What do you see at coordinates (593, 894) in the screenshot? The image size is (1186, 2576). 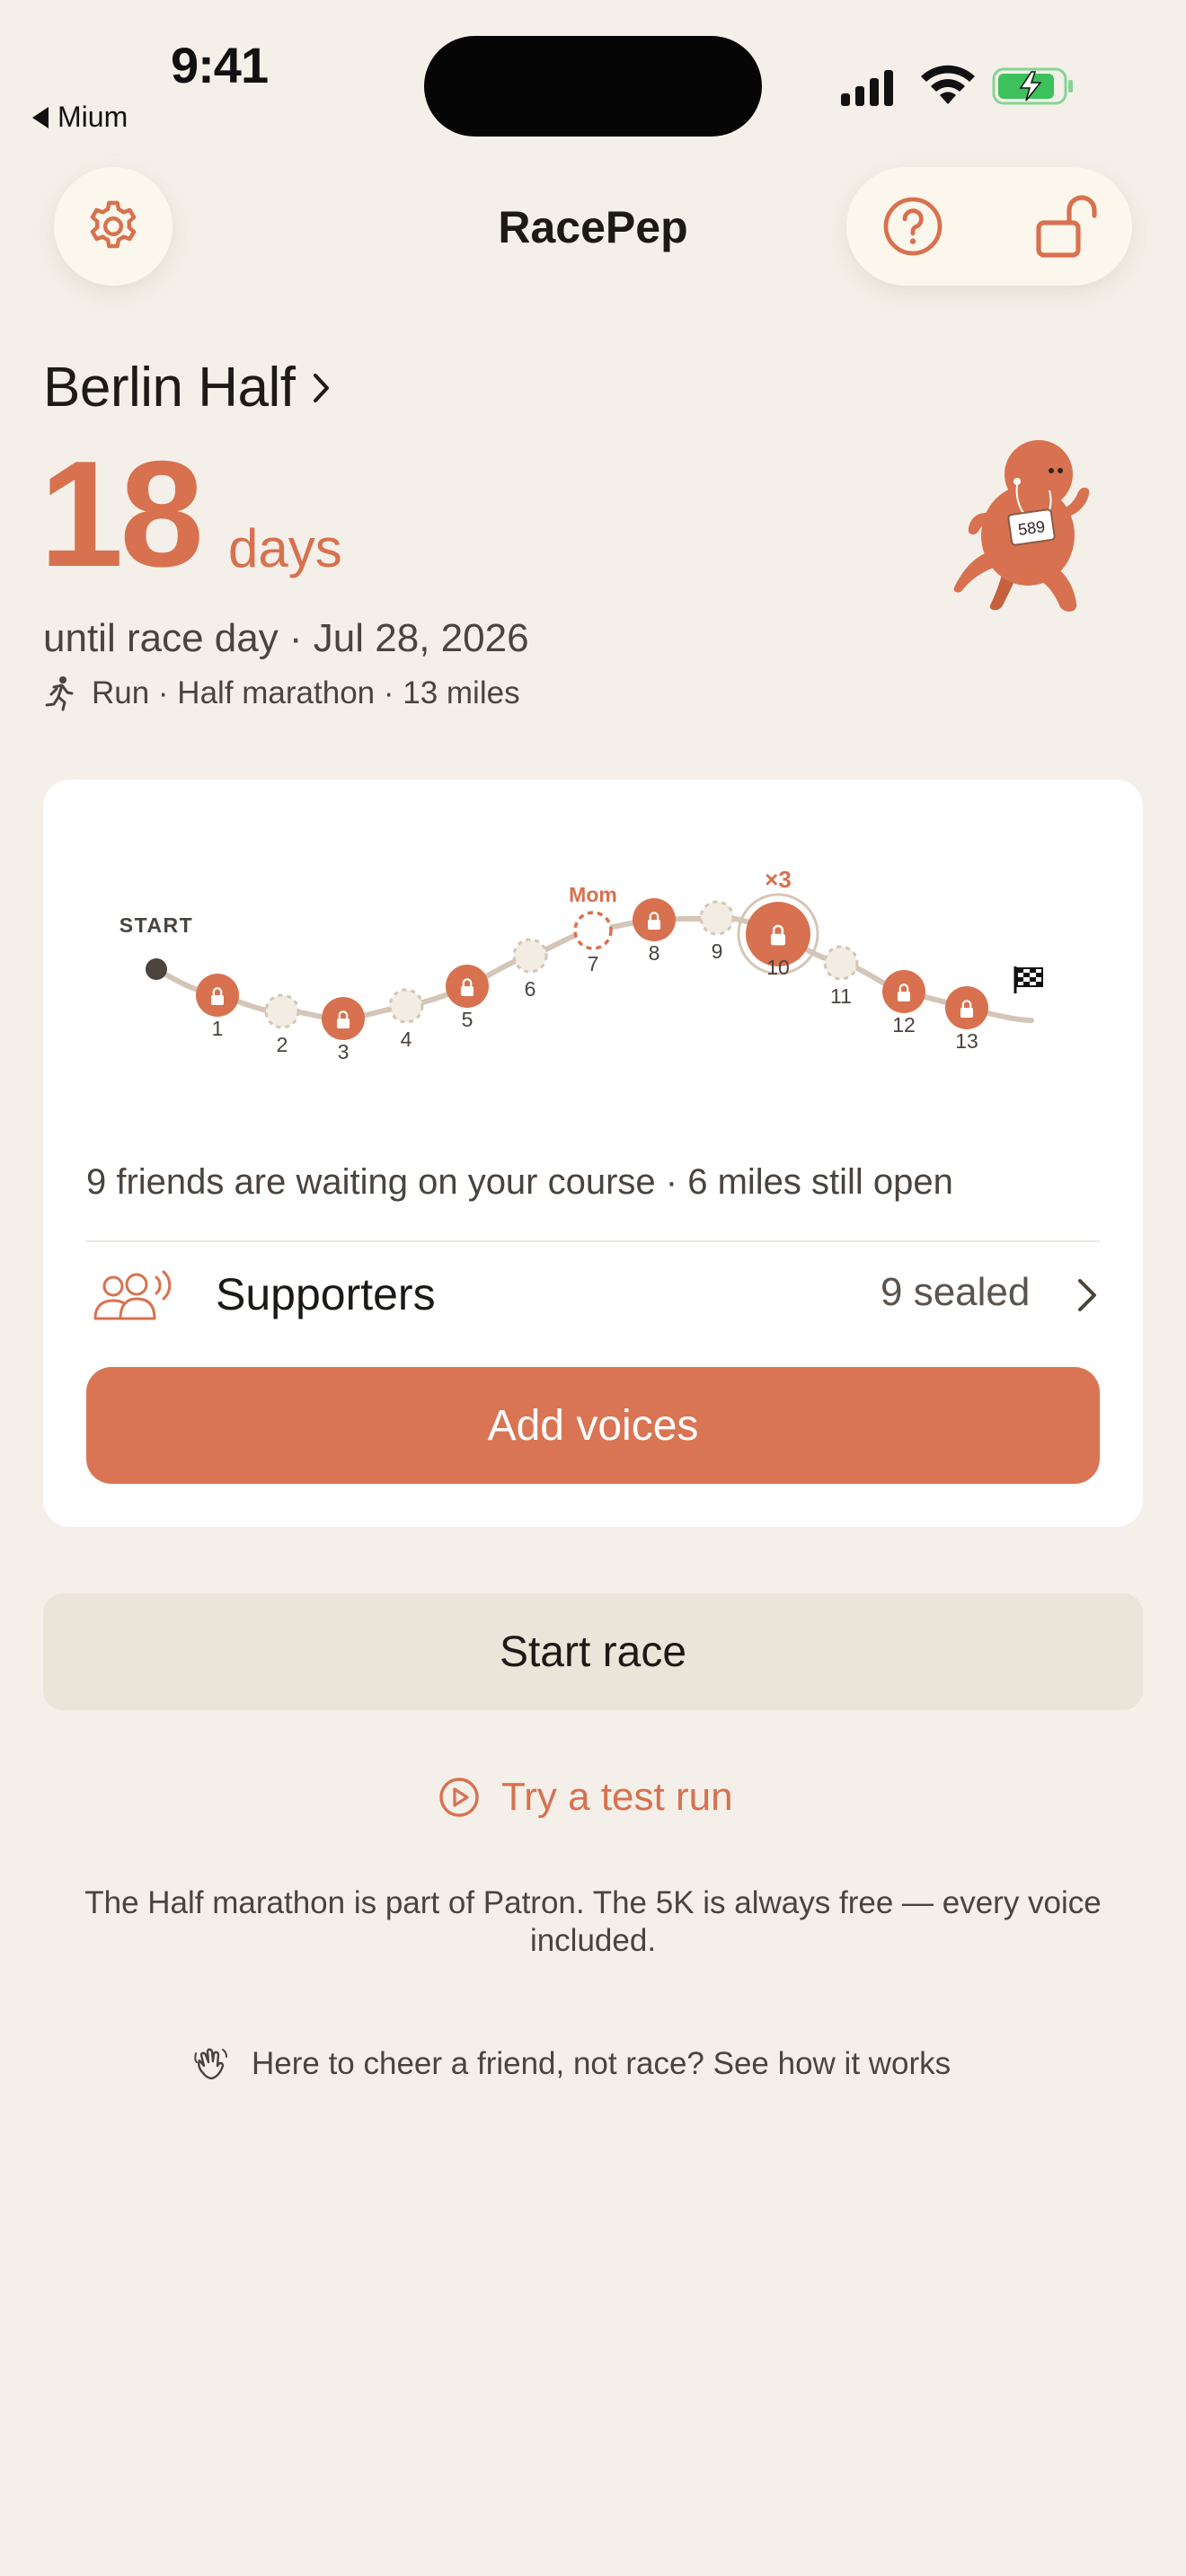 I see `mile-tag: Mom` at bounding box center [593, 894].